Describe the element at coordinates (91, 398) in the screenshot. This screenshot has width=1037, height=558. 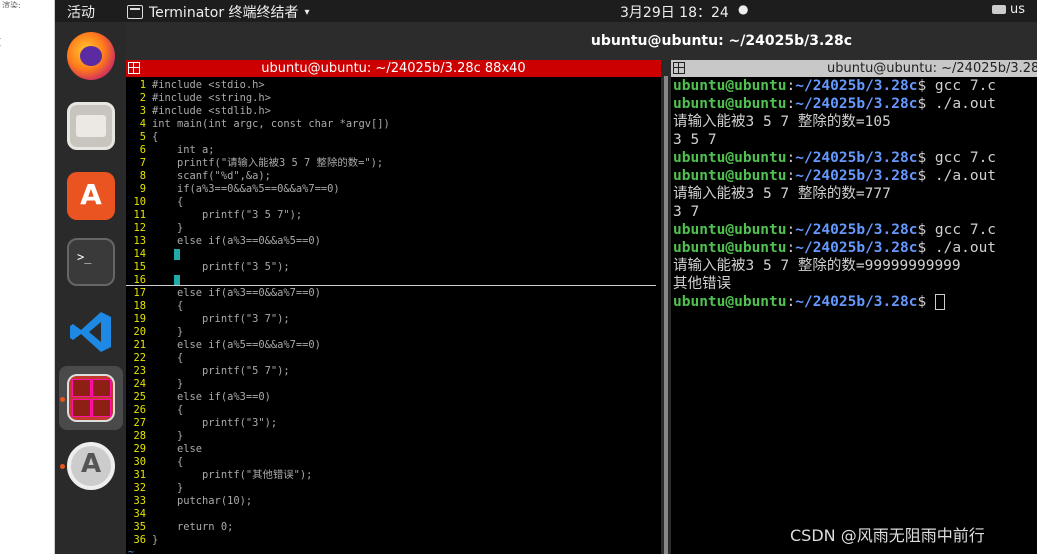
I see `terminator-icon` at that location.